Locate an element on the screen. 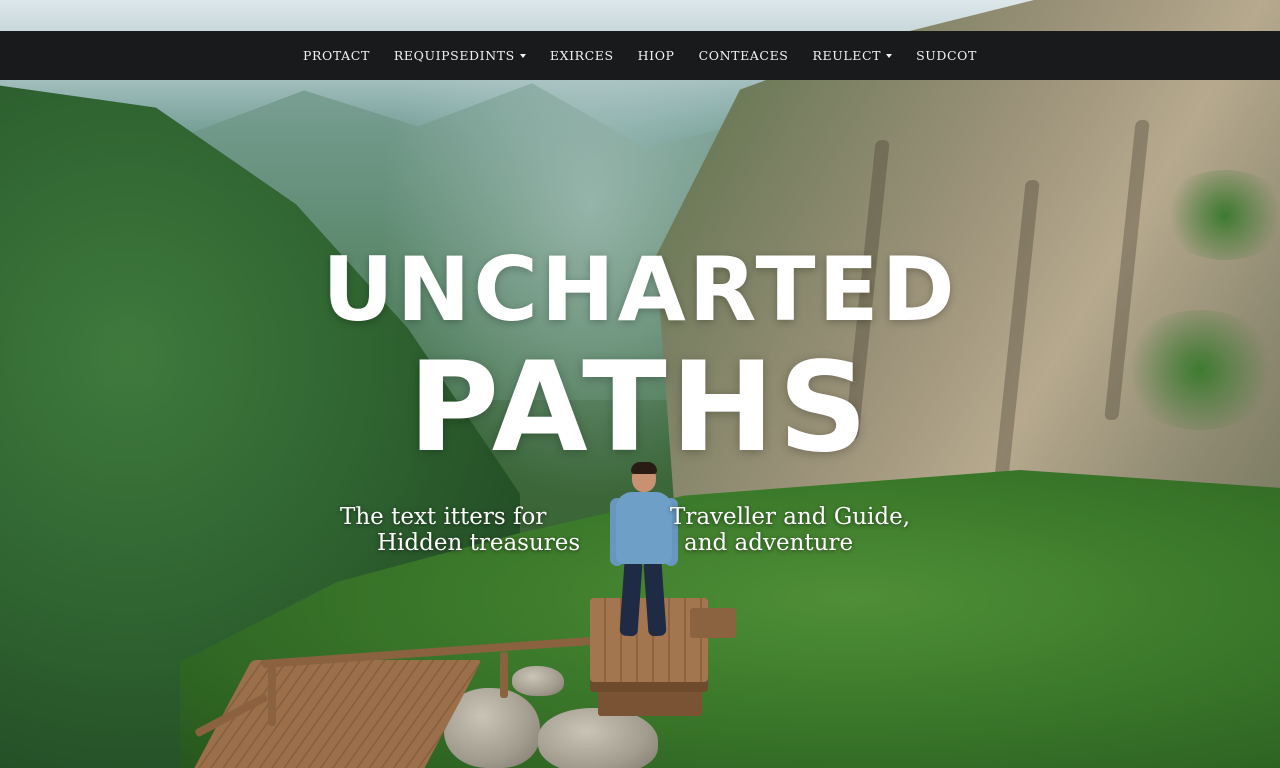 This screenshot has height=768, width=1280. nav-item-sudcot: SUDCOT is located at coordinates (946, 55).